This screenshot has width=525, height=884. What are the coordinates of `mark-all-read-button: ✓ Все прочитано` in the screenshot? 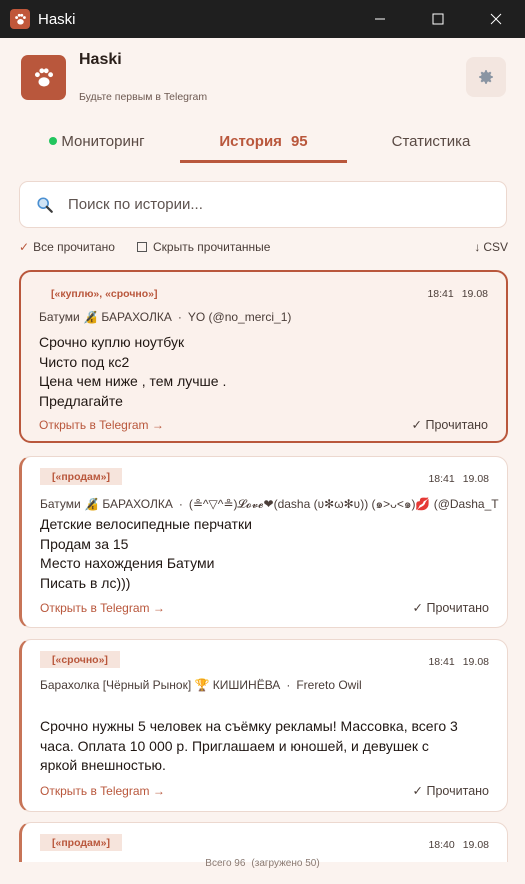 It's located at (67, 247).